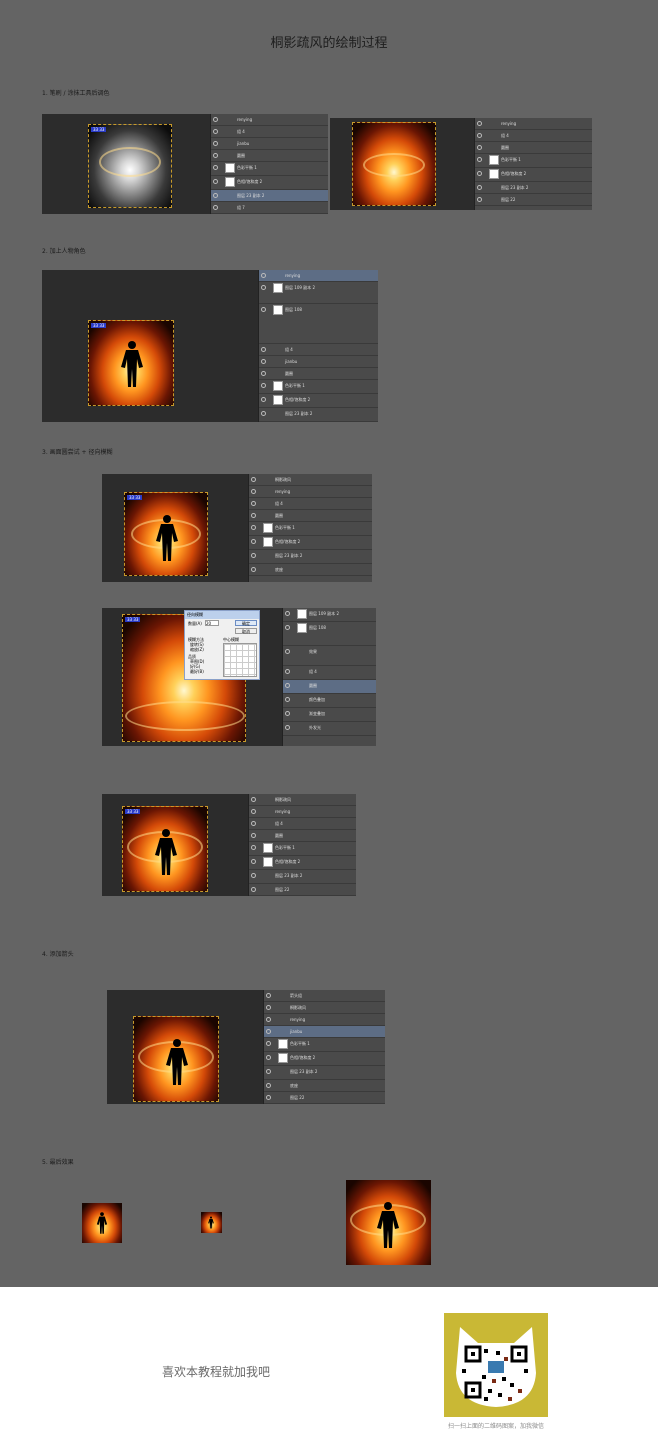 Image resolution: width=658 pixels, height=1456 pixels. What do you see at coordinates (496, 1365) in the screenshot?
I see `qr-code` at bounding box center [496, 1365].